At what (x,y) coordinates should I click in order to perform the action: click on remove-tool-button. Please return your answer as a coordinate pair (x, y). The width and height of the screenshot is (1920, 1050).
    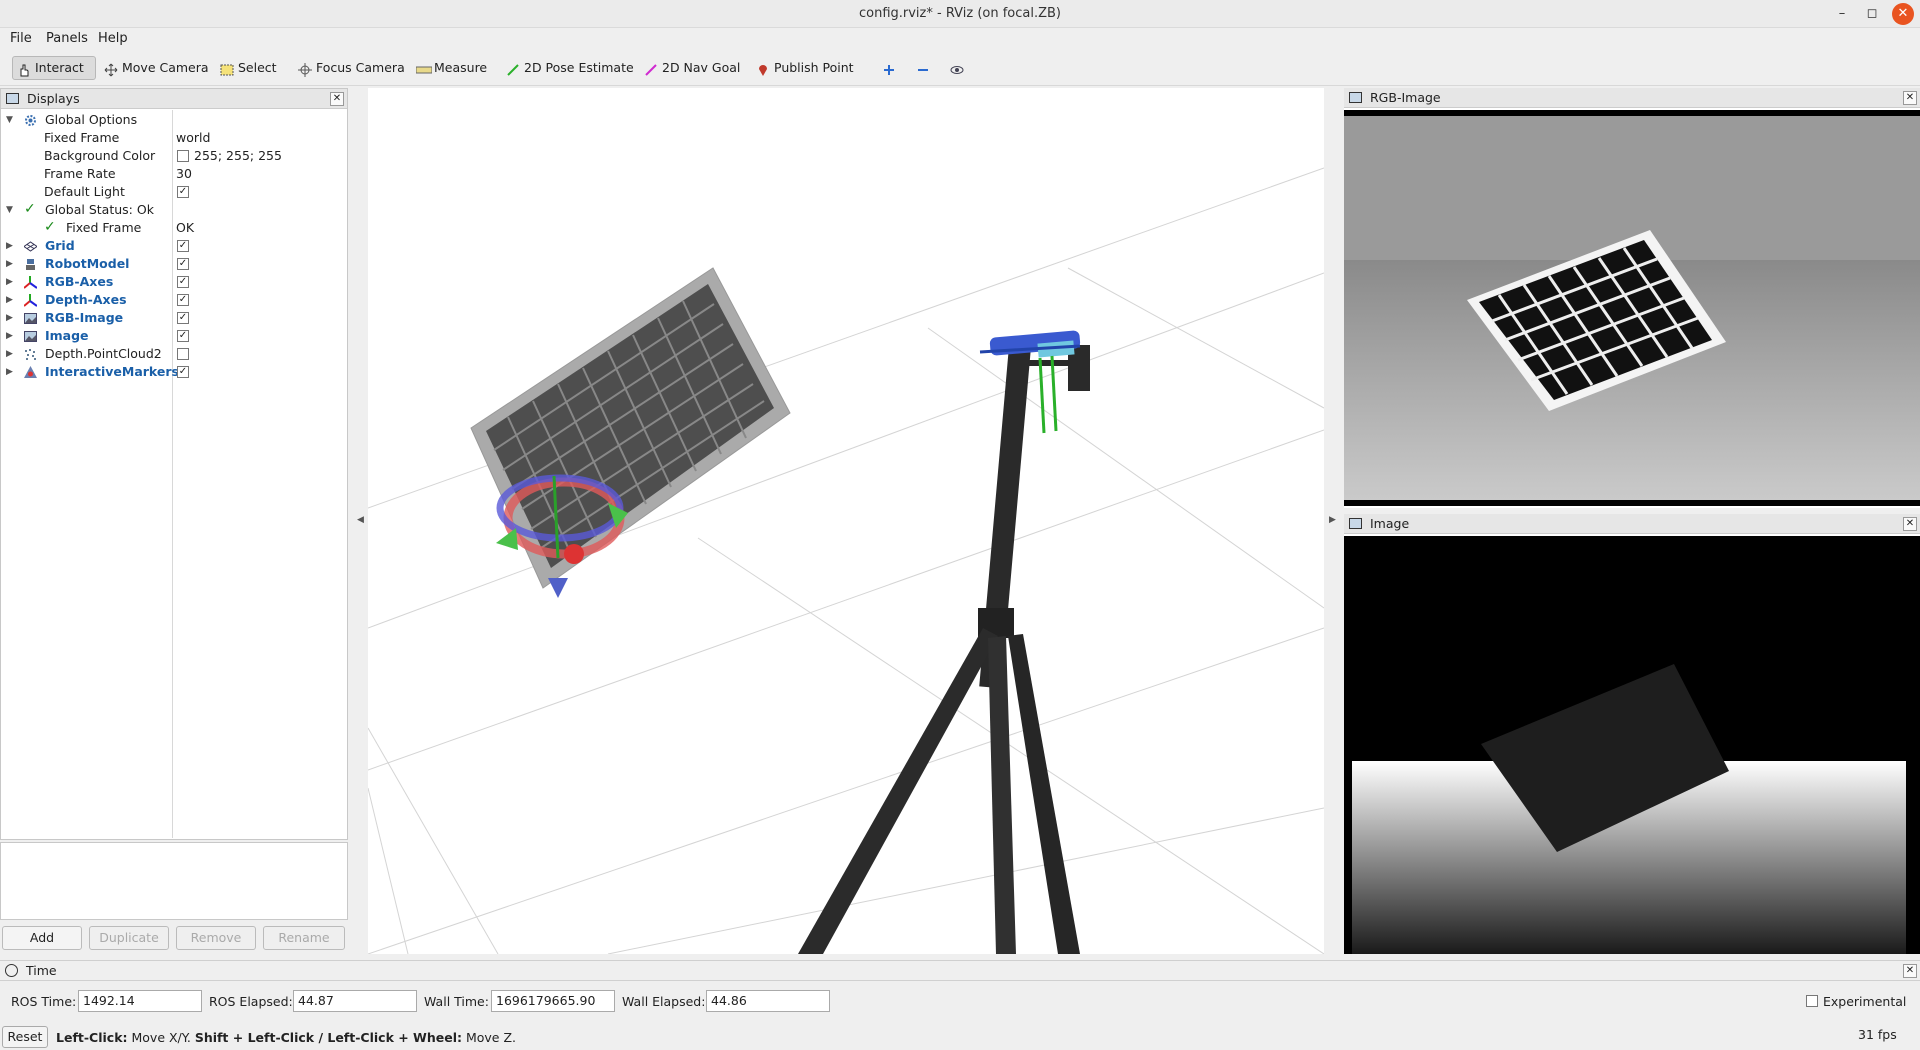
    Looking at the image, I should click on (923, 68).